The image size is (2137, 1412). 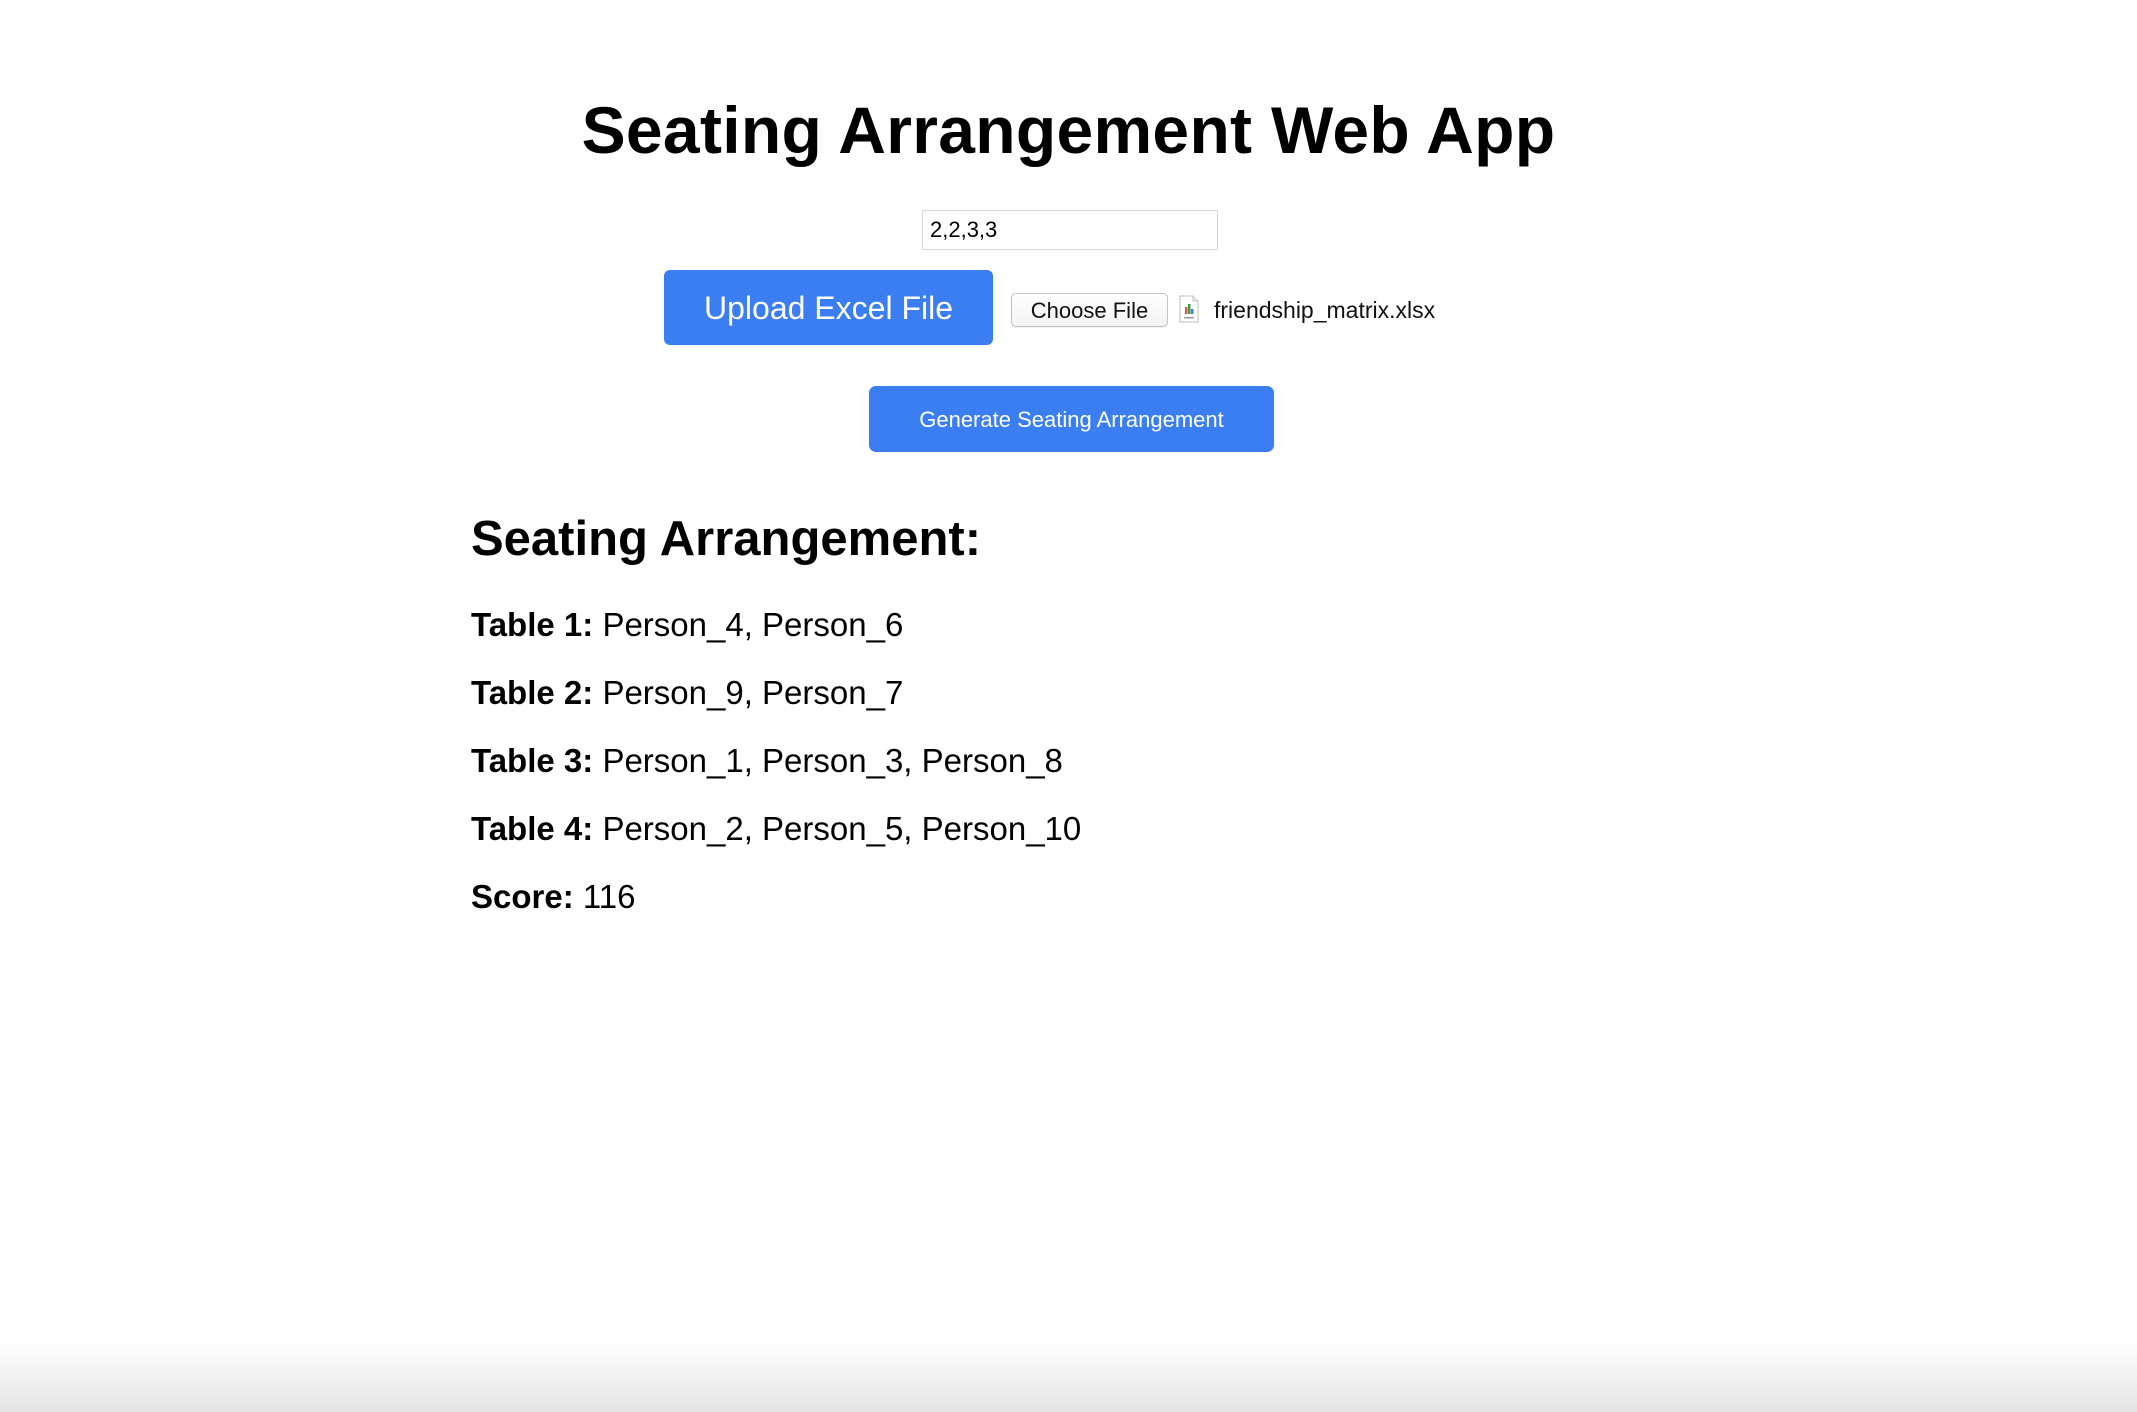 What do you see at coordinates (532, 624) in the screenshot?
I see `table-label: Table 1:` at bounding box center [532, 624].